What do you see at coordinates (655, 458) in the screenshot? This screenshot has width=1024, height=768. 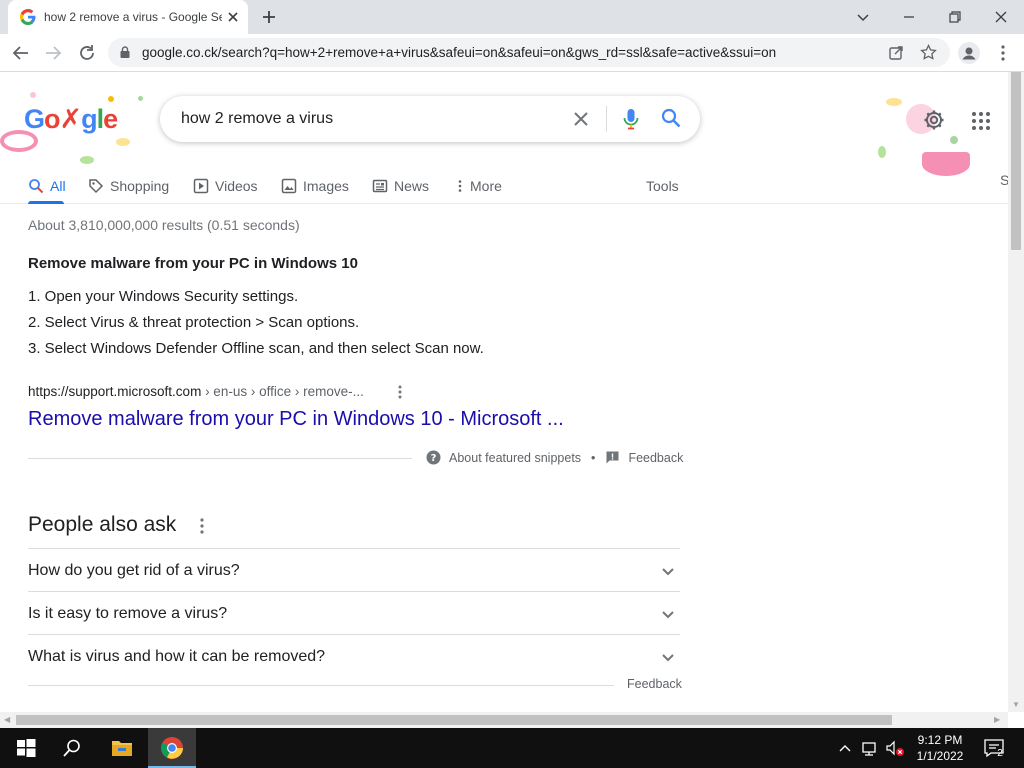 I see `feedback-link: Feedback` at bounding box center [655, 458].